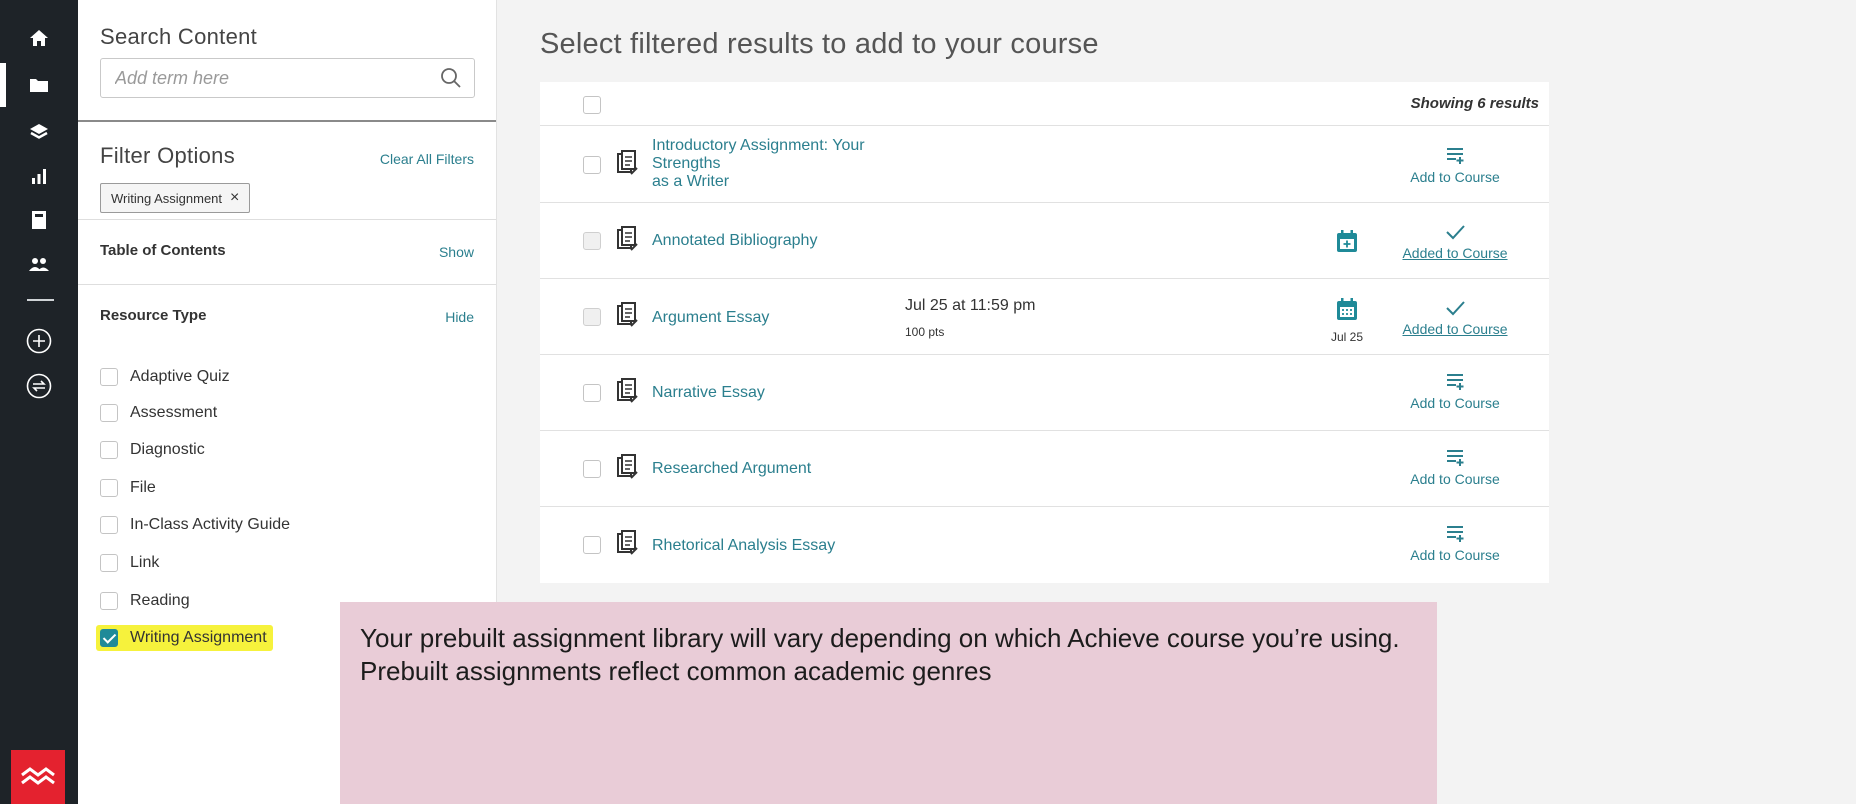 The width and height of the screenshot is (1856, 804). Describe the element at coordinates (1455, 310) in the screenshot. I see `checkmark-icon` at that location.